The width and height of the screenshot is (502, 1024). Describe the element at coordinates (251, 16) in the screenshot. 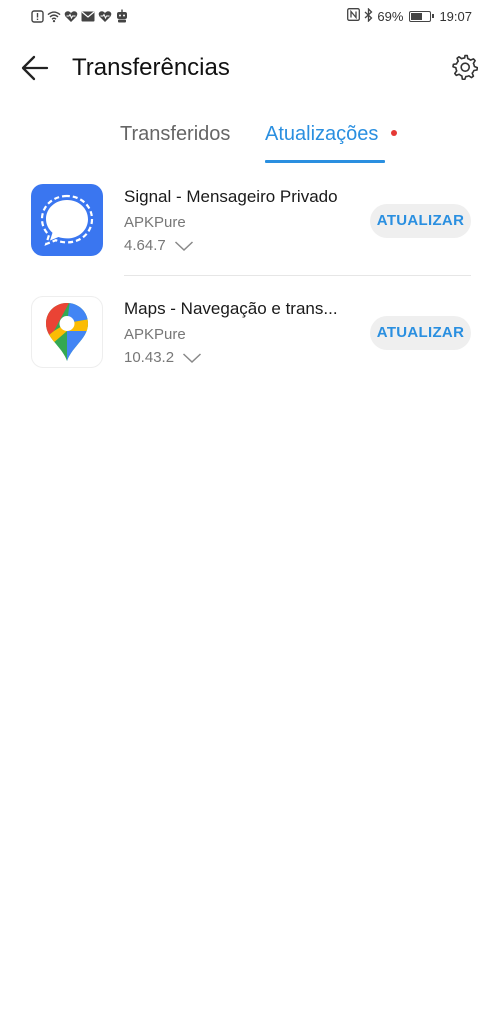

I see `status-bar: 69% 19:07` at that location.